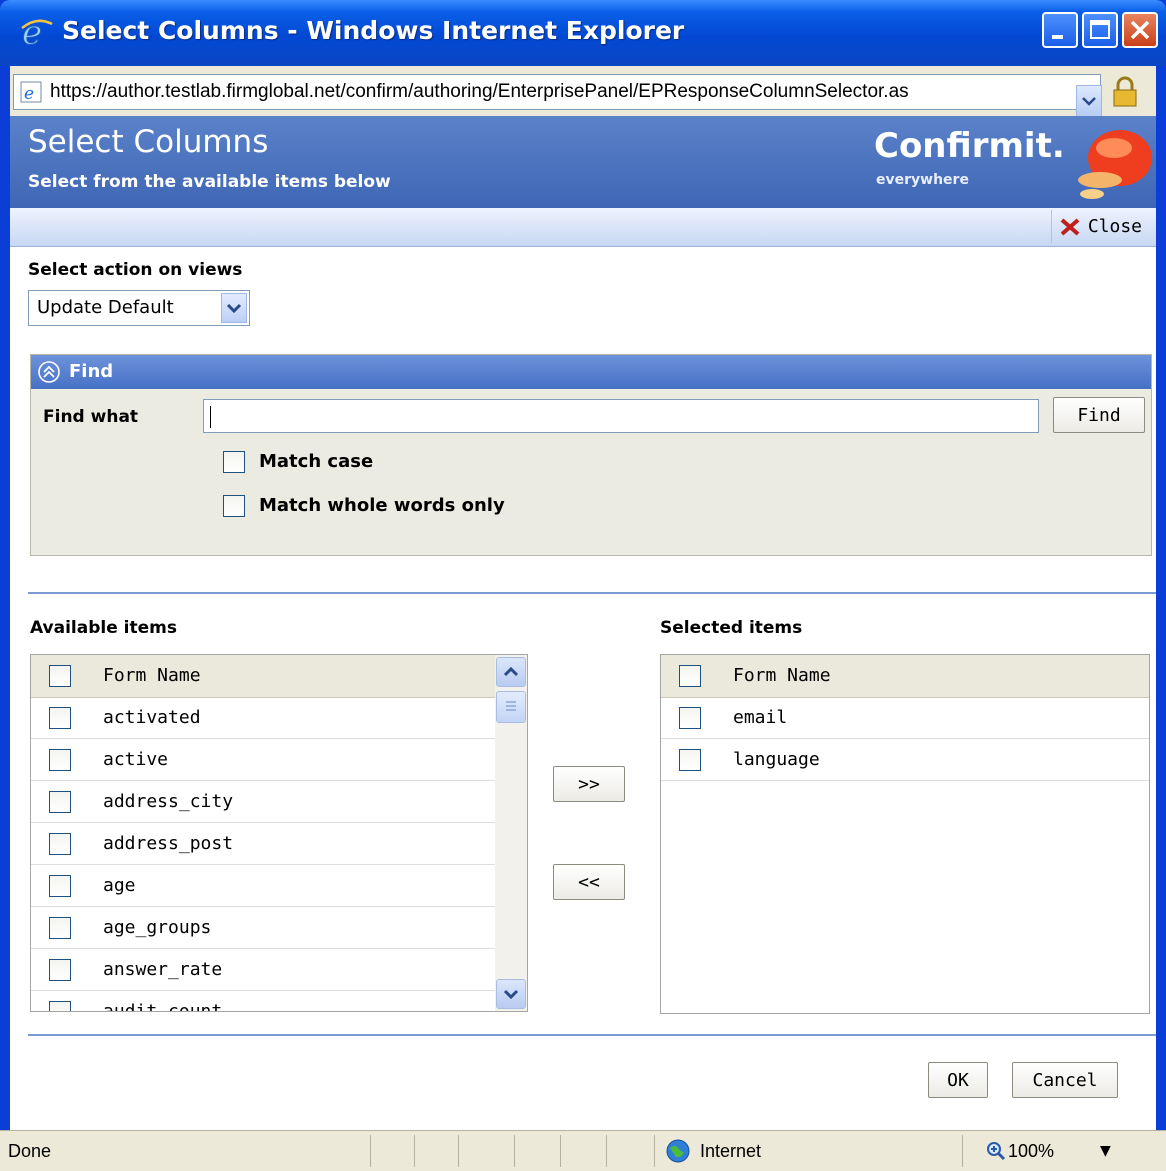 This screenshot has width=1166, height=1171. I want to click on close-x-icon, so click(1070, 226).